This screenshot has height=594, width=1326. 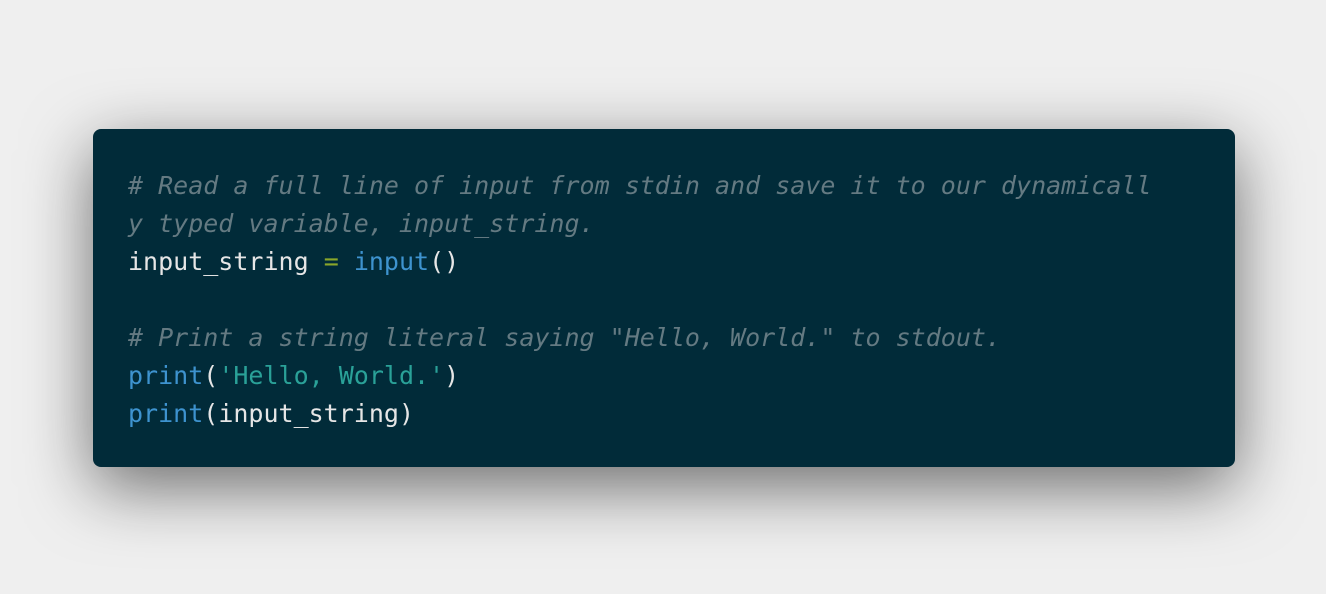 I want to click on function-token: input, so click(x=391, y=261).